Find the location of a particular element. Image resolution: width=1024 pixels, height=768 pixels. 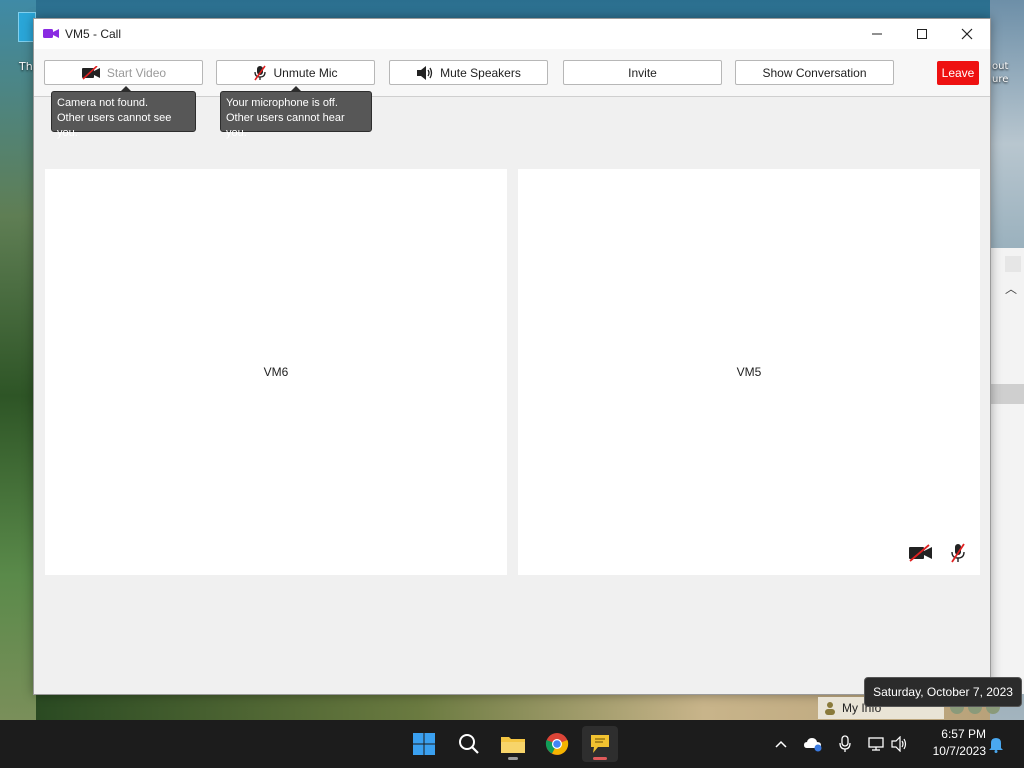

clock-date: 10/7/2023 is located at coordinates (959, 751).